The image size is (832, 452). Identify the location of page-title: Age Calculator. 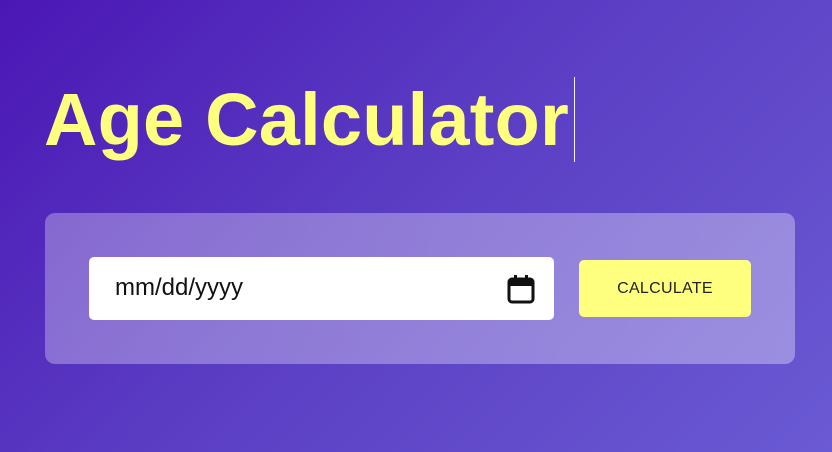
(307, 119).